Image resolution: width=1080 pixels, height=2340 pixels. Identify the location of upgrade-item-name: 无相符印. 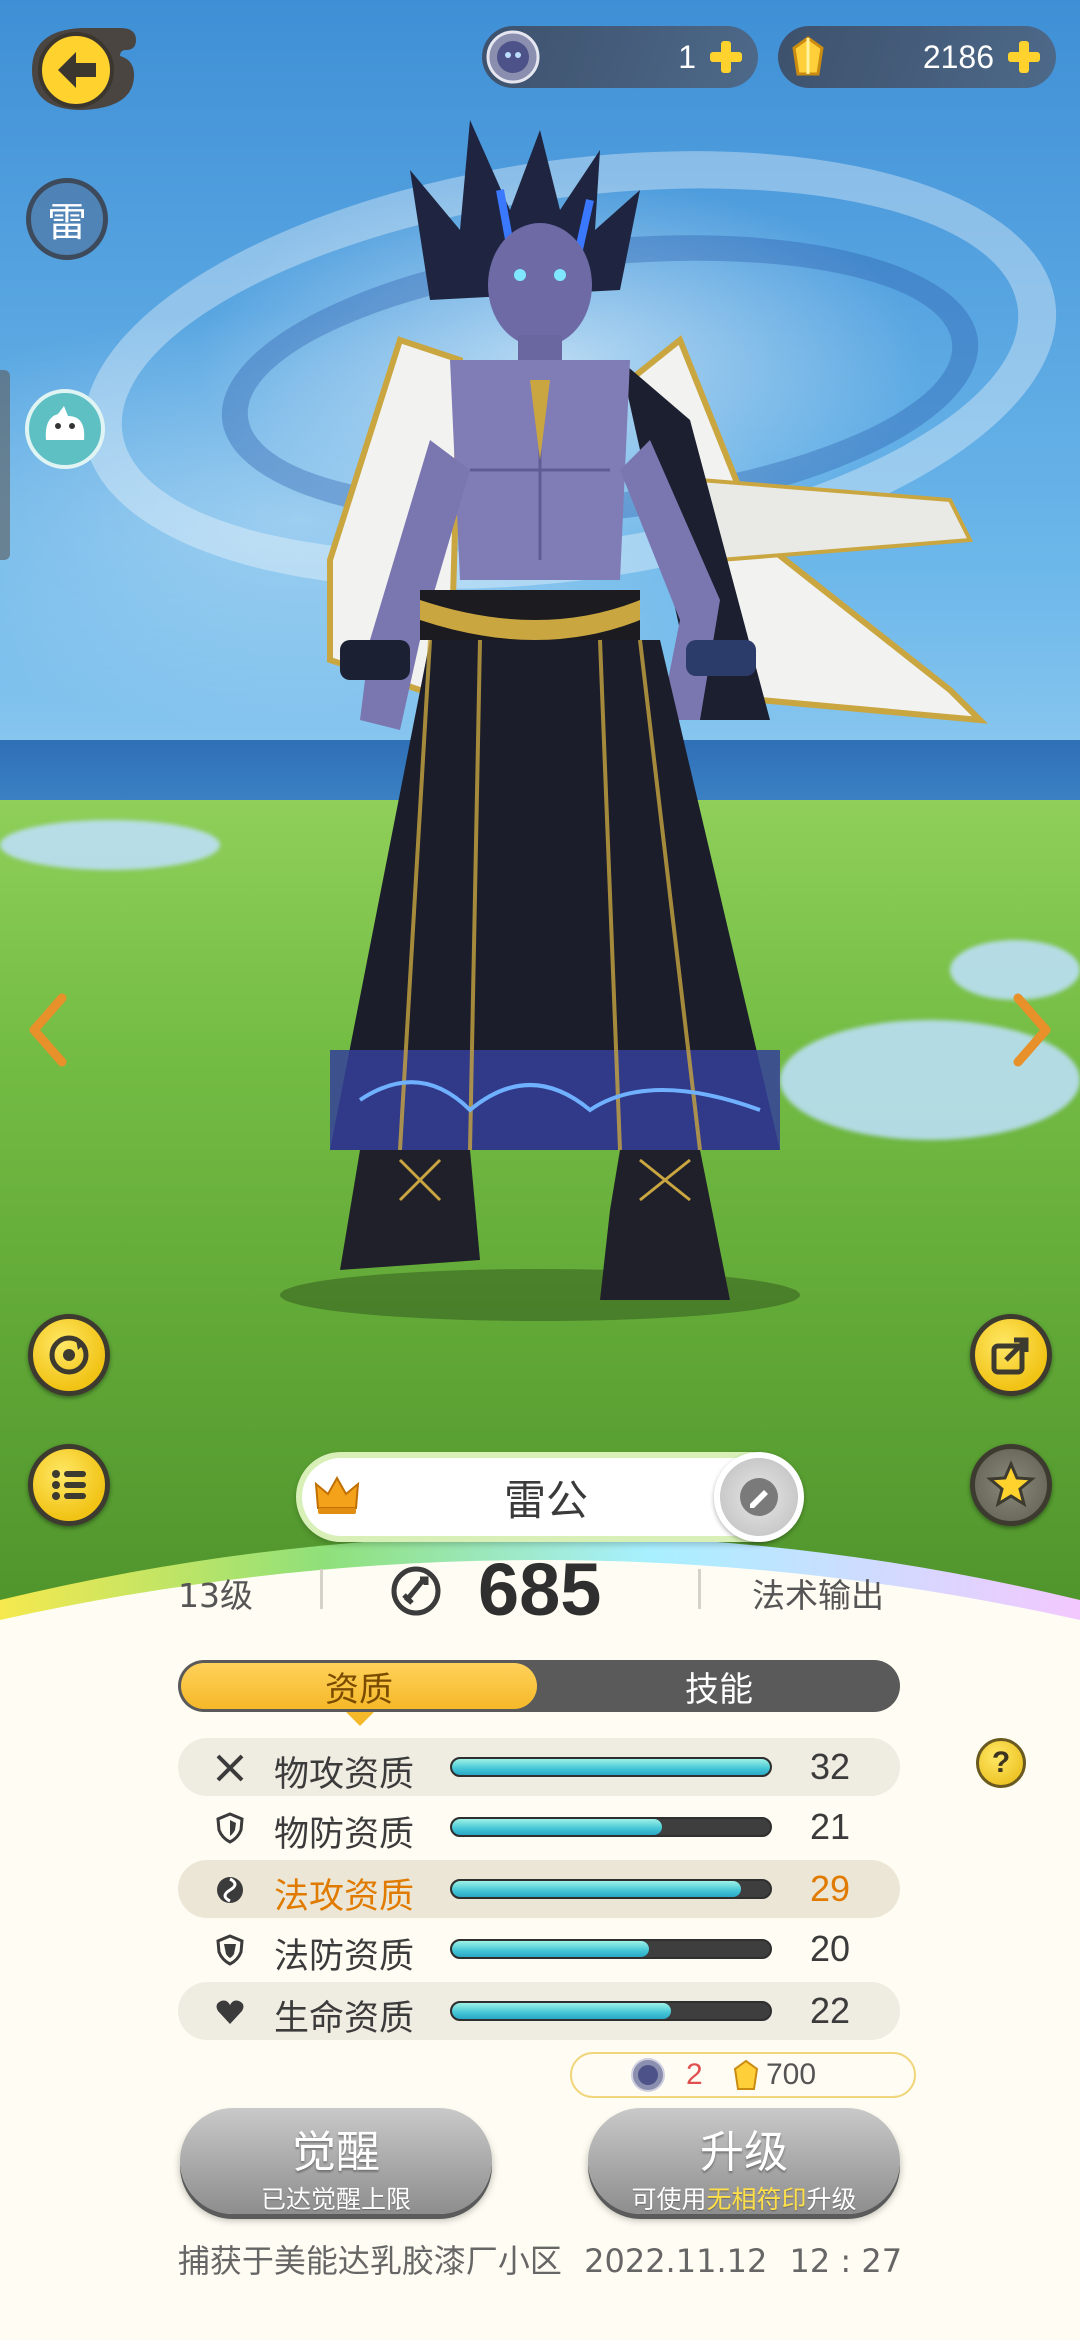
(756, 2199).